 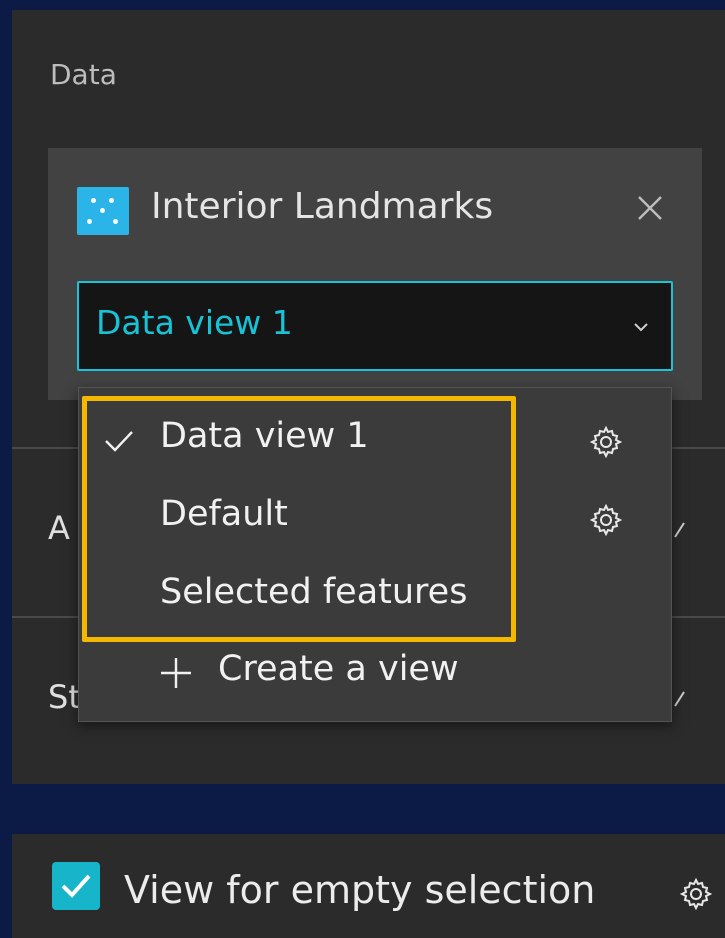 What do you see at coordinates (103, 211) in the screenshot?
I see `point-layer-icon` at bounding box center [103, 211].